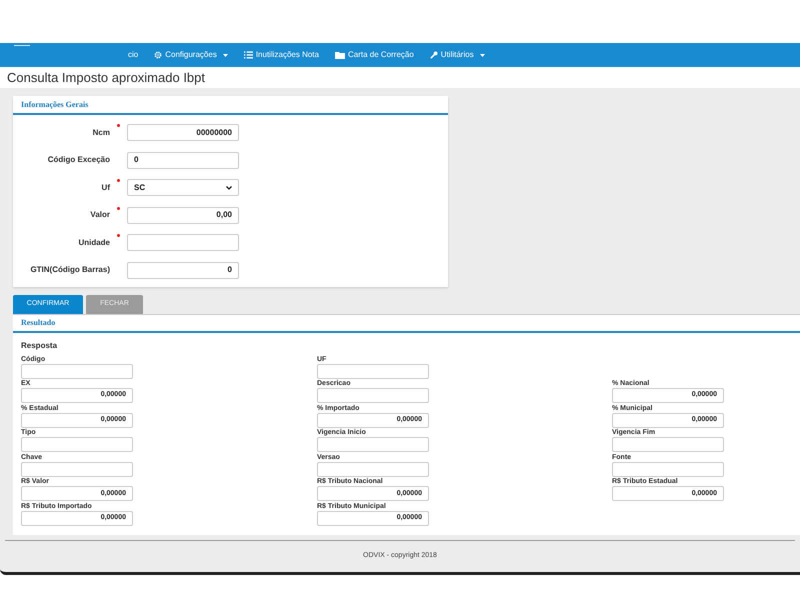 The width and height of the screenshot is (800, 600). What do you see at coordinates (69, 270) in the screenshot?
I see `field-label: GTIN(Código Barras)` at bounding box center [69, 270].